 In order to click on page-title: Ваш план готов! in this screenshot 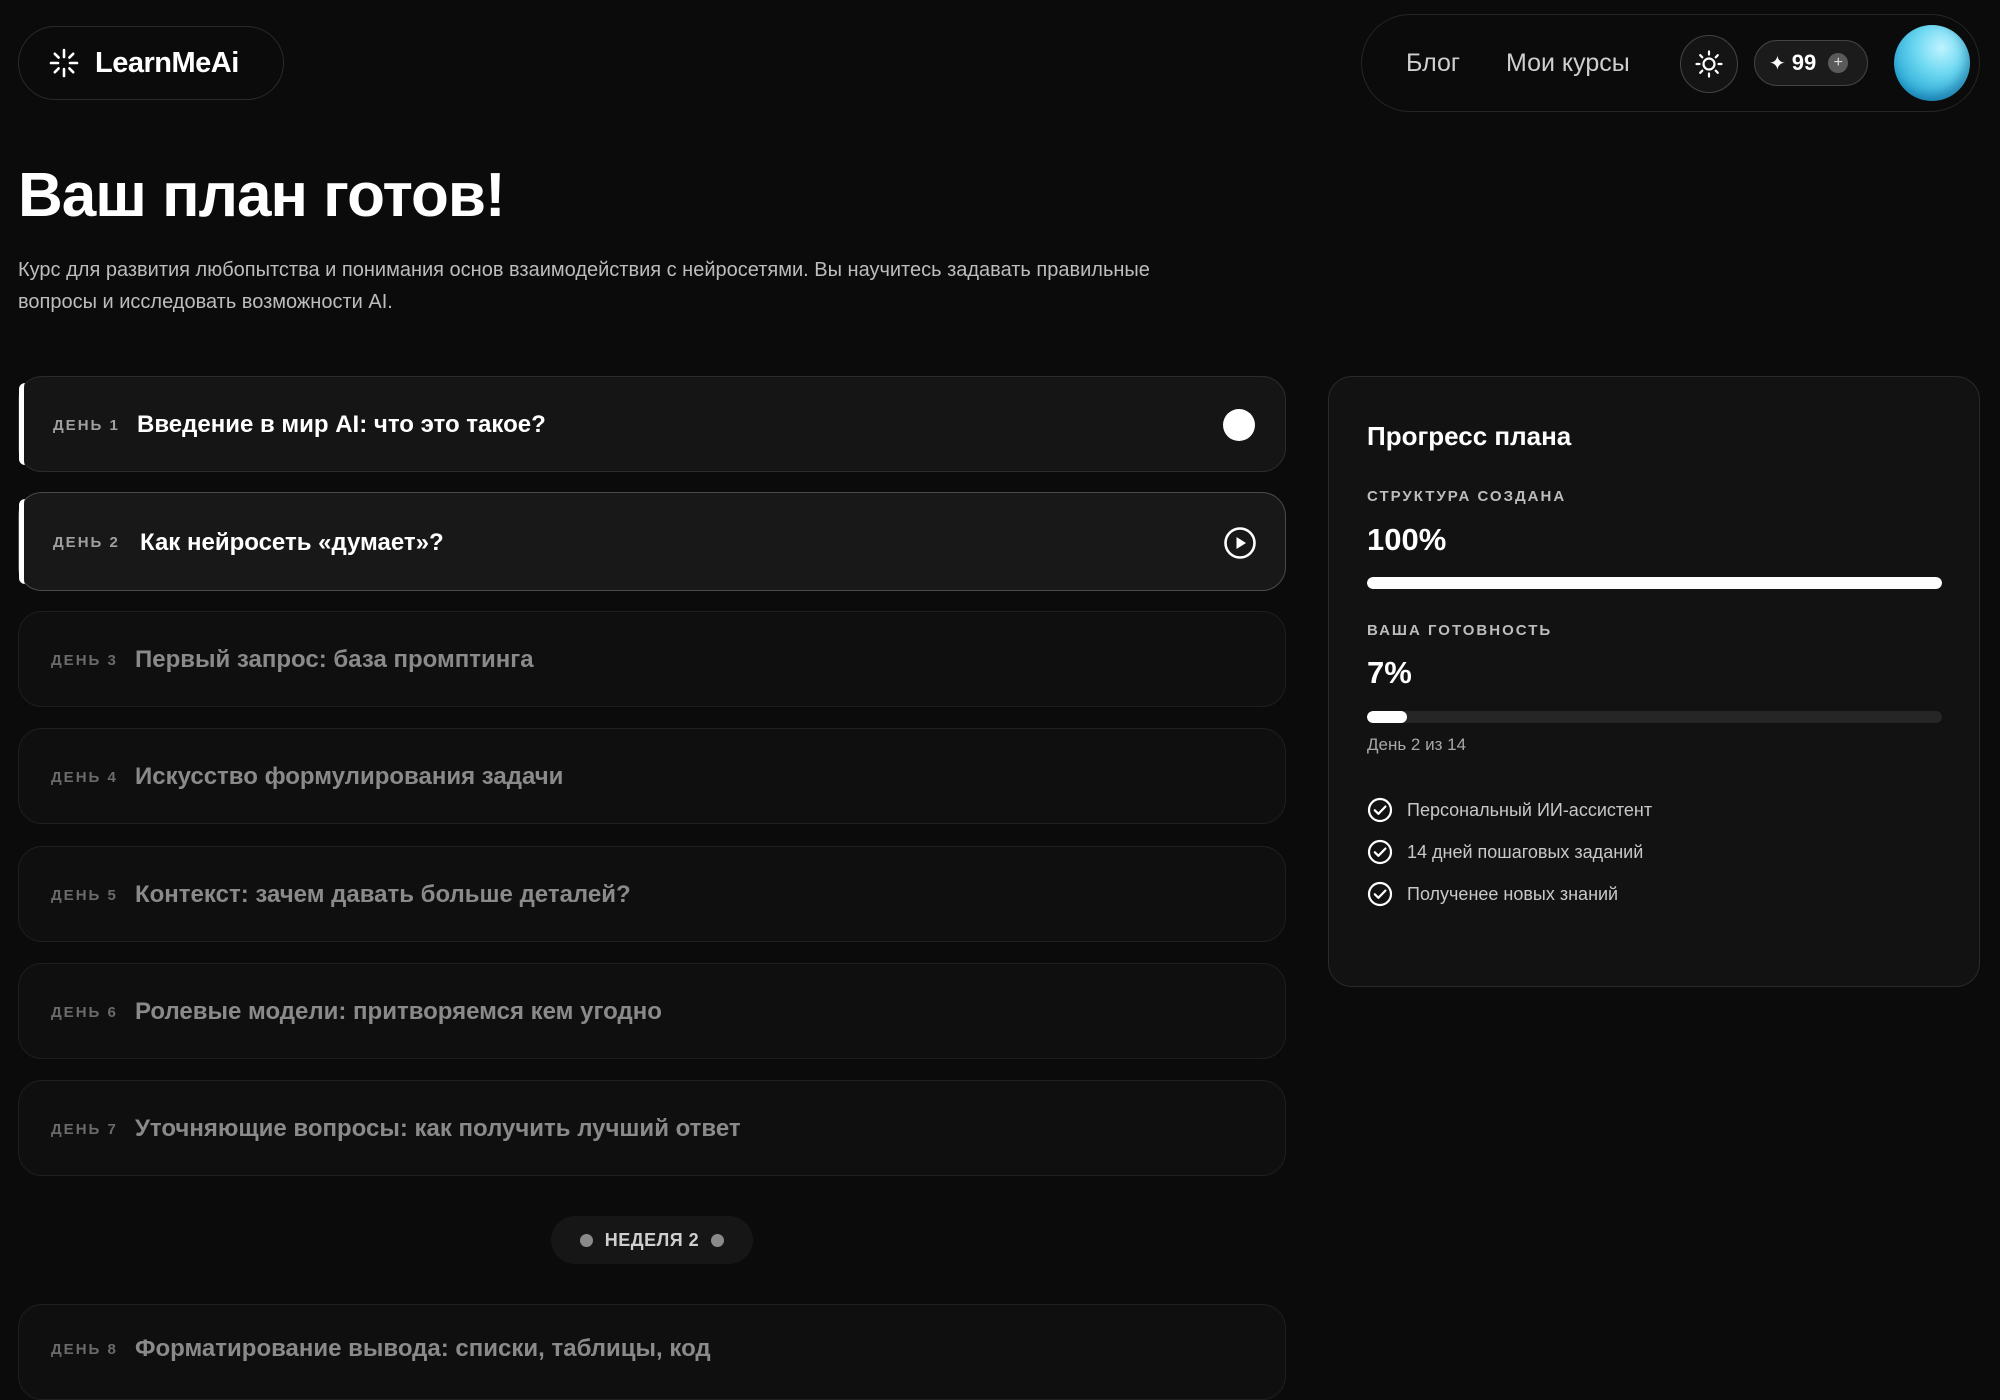, I will do `click(262, 195)`.